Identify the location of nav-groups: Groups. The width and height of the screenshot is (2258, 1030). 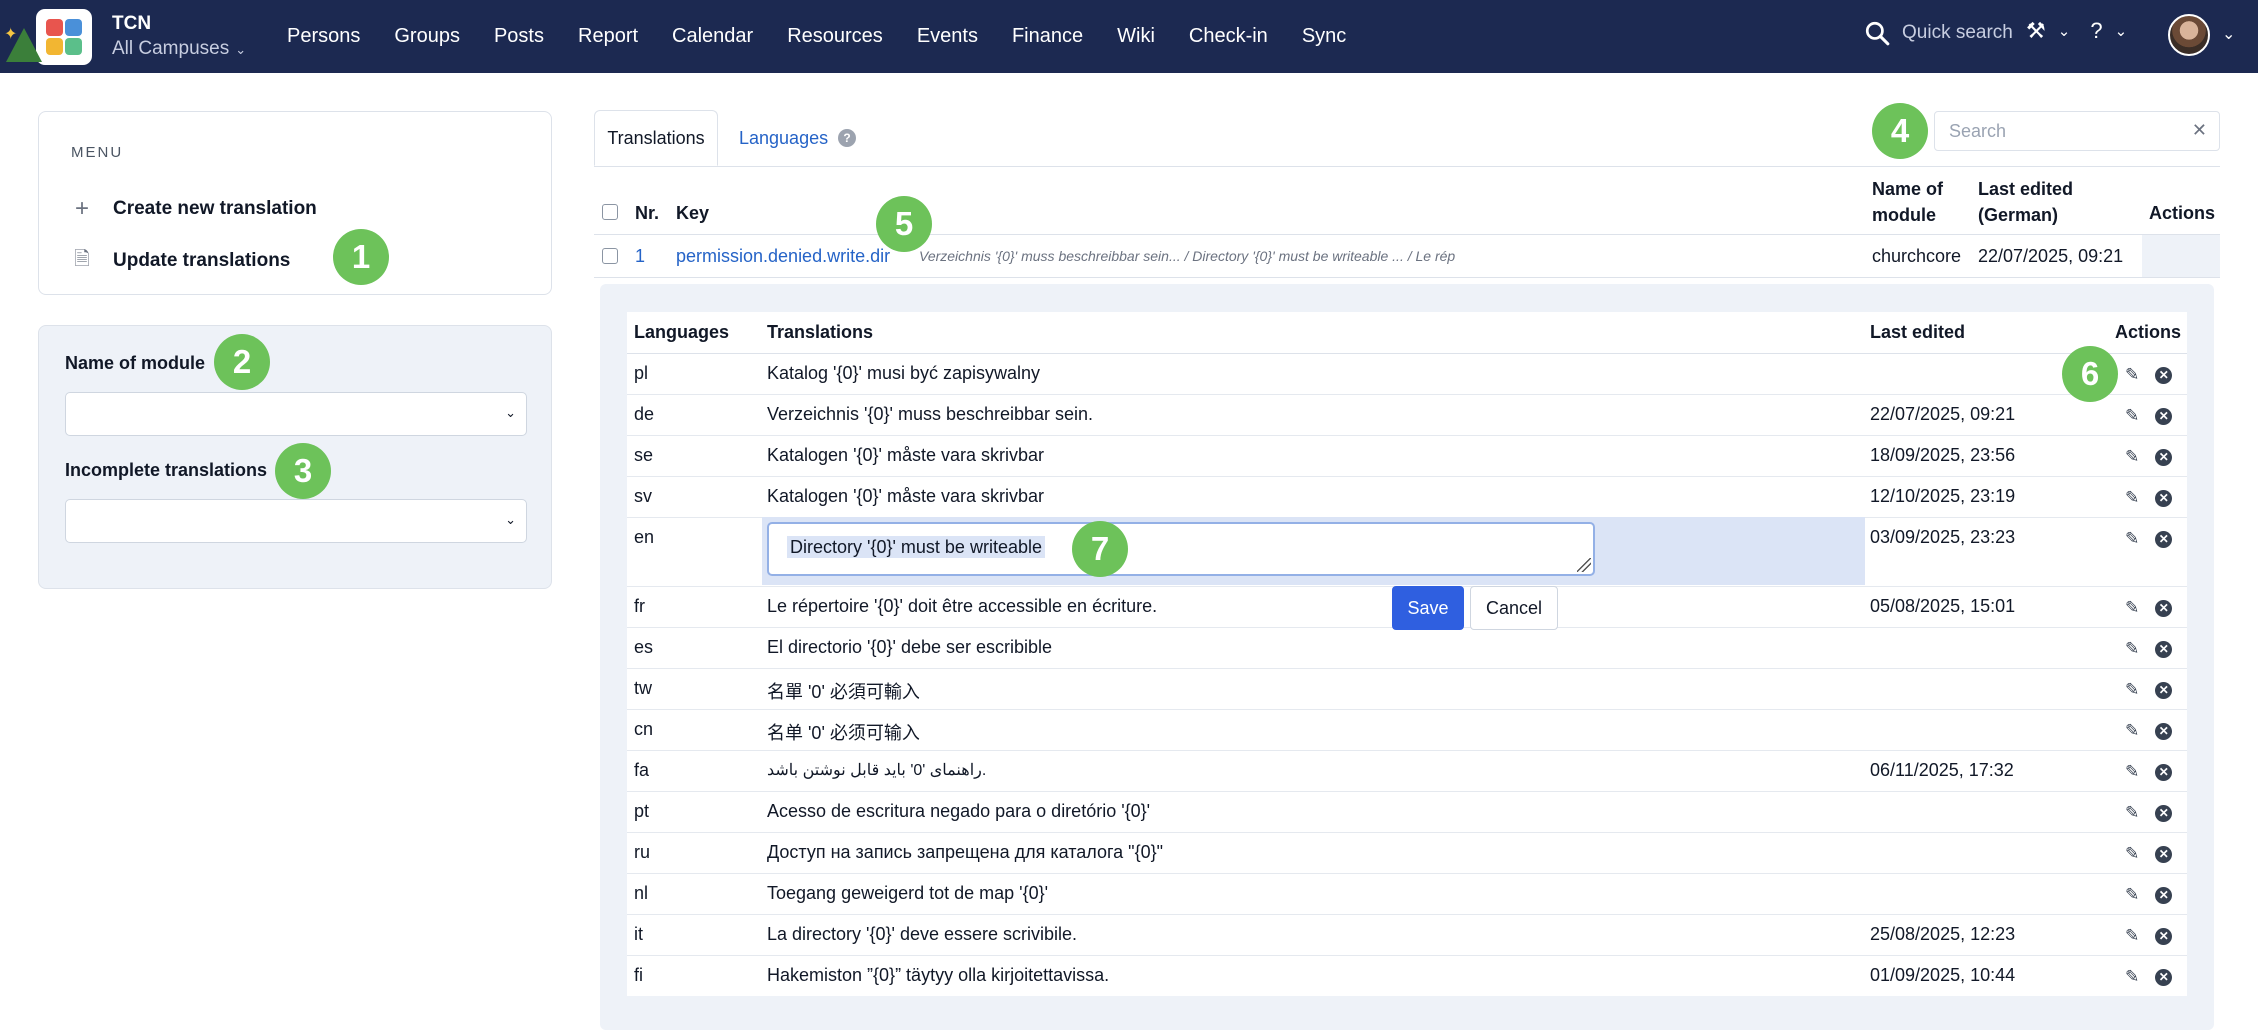
(427, 36).